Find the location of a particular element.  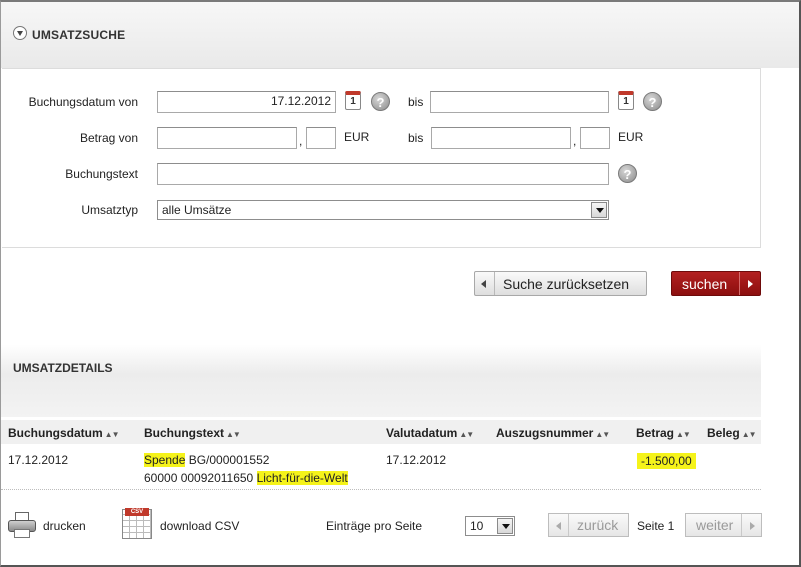

col-booking-date: Buchungsdatum ▲▼ is located at coordinates (64, 433).